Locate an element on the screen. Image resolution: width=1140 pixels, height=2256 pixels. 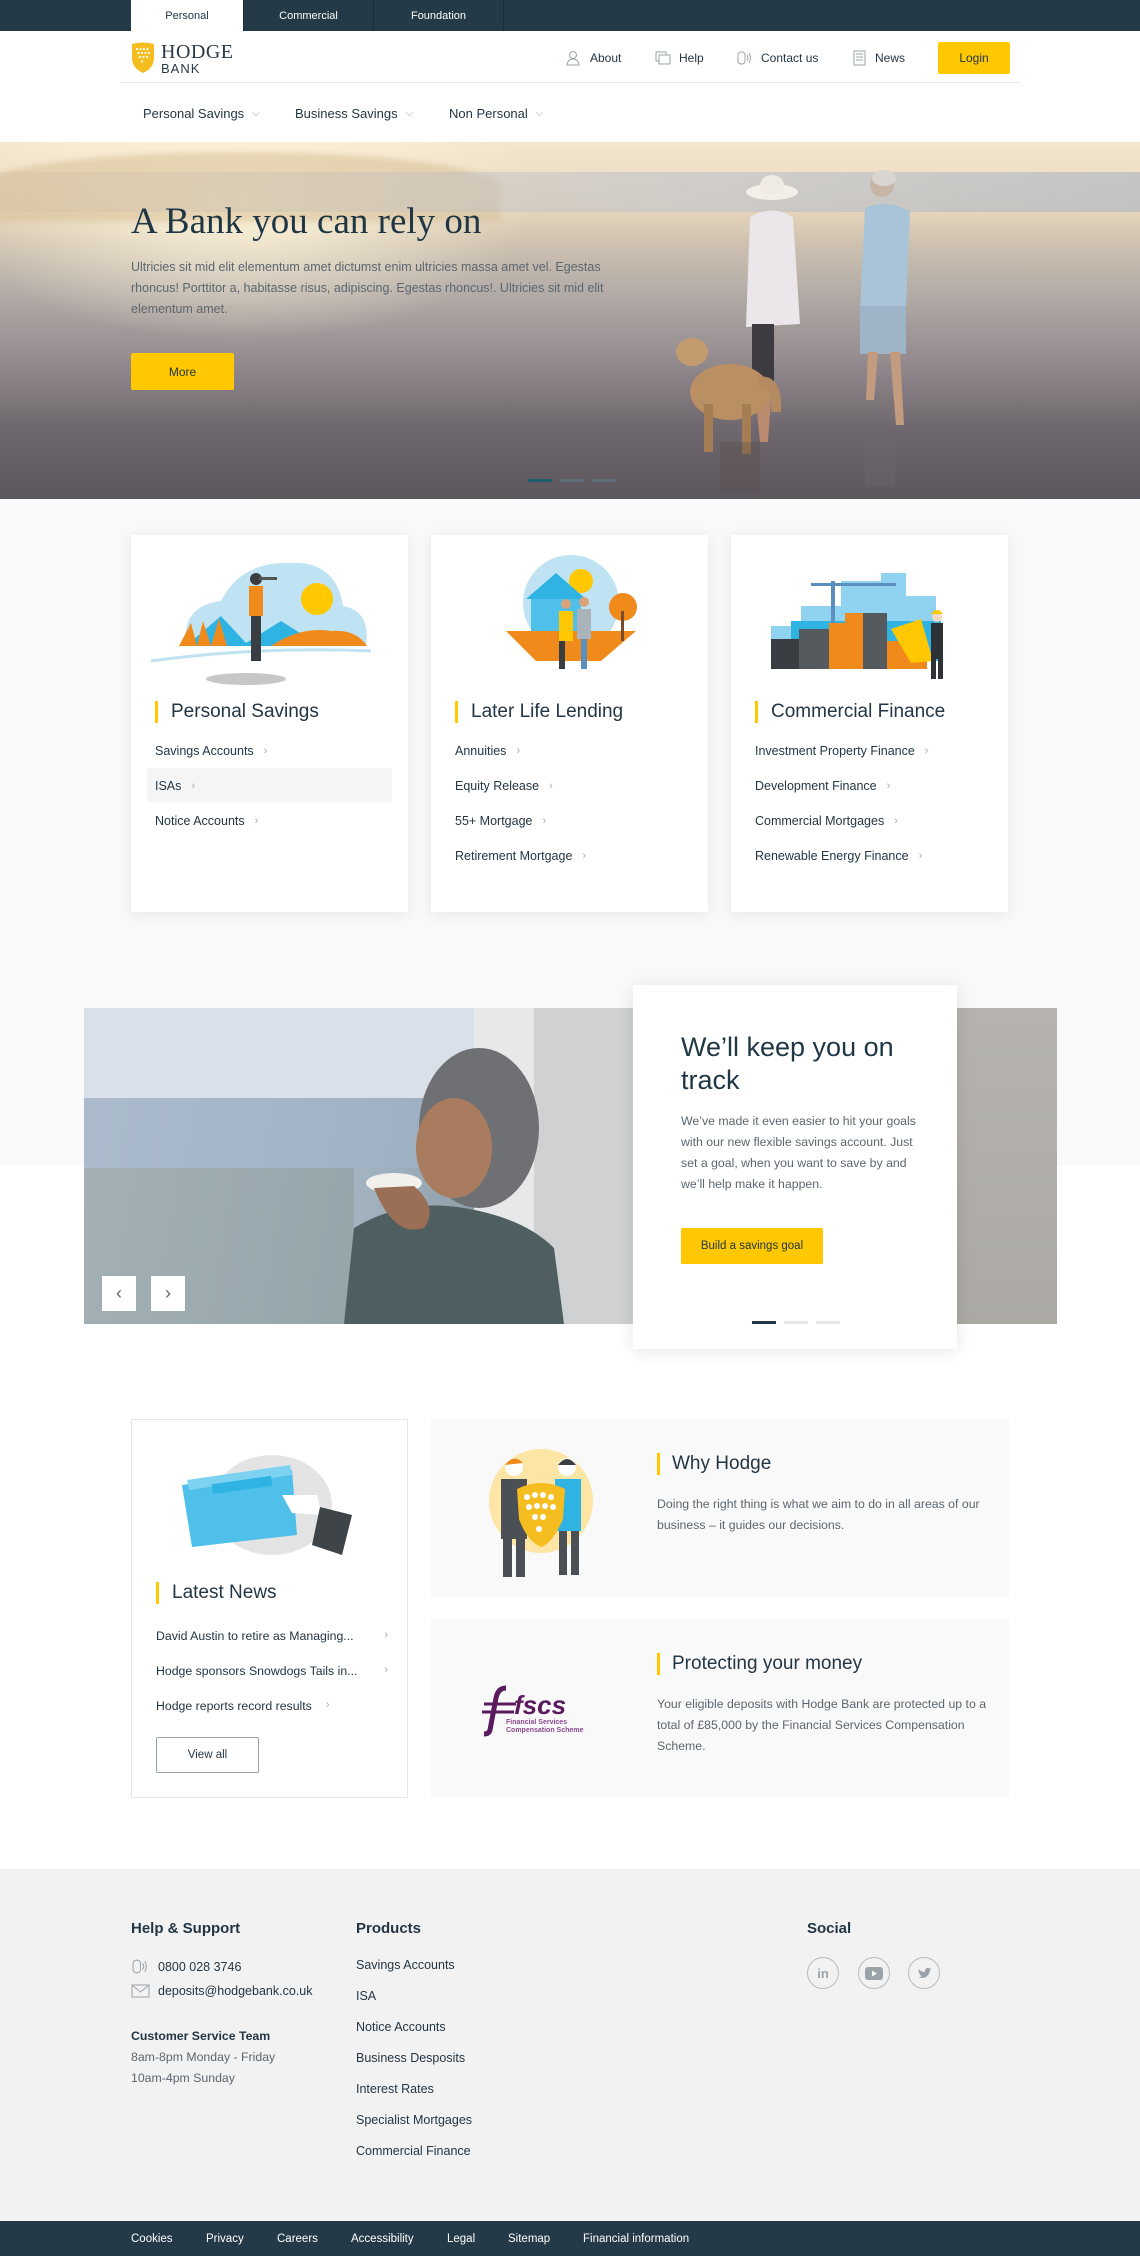
card-link-renewable-energy-finance: Renewable Energy Finance › is located at coordinates (838, 856).